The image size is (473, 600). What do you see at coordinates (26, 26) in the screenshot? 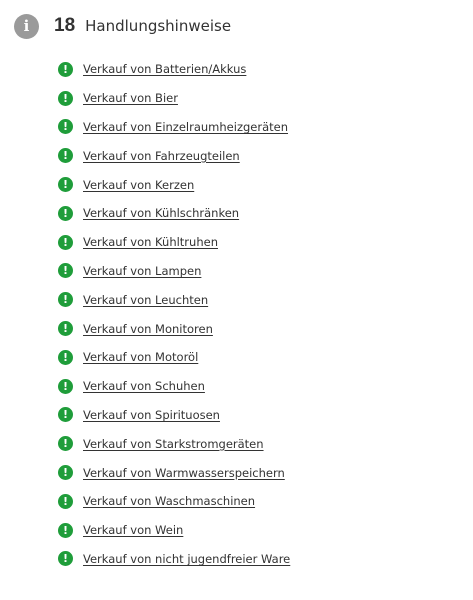
I see `info-icon: i` at bounding box center [26, 26].